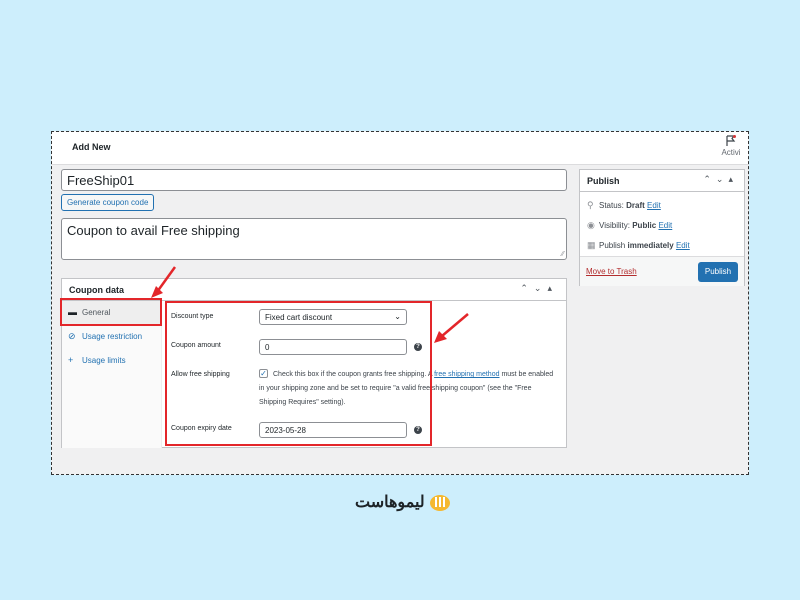 Image resolution: width=800 pixels, height=600 pixels. I want to click on visibility-edit-link: Edit, so click(665, 225).